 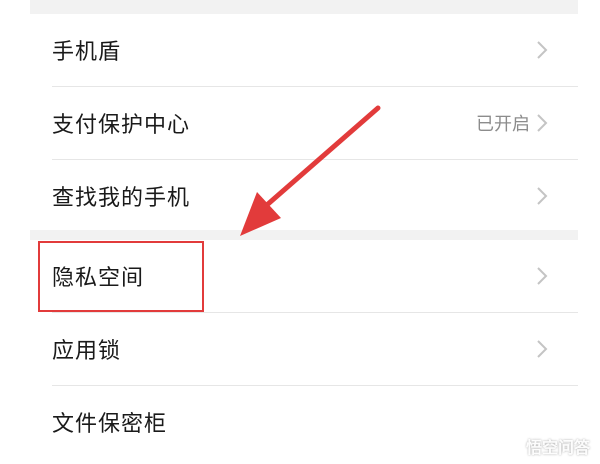 What do you see at coordinates (121, 276) in the screenshot?
I see `highlight-box` at bounding box center [121, 276].